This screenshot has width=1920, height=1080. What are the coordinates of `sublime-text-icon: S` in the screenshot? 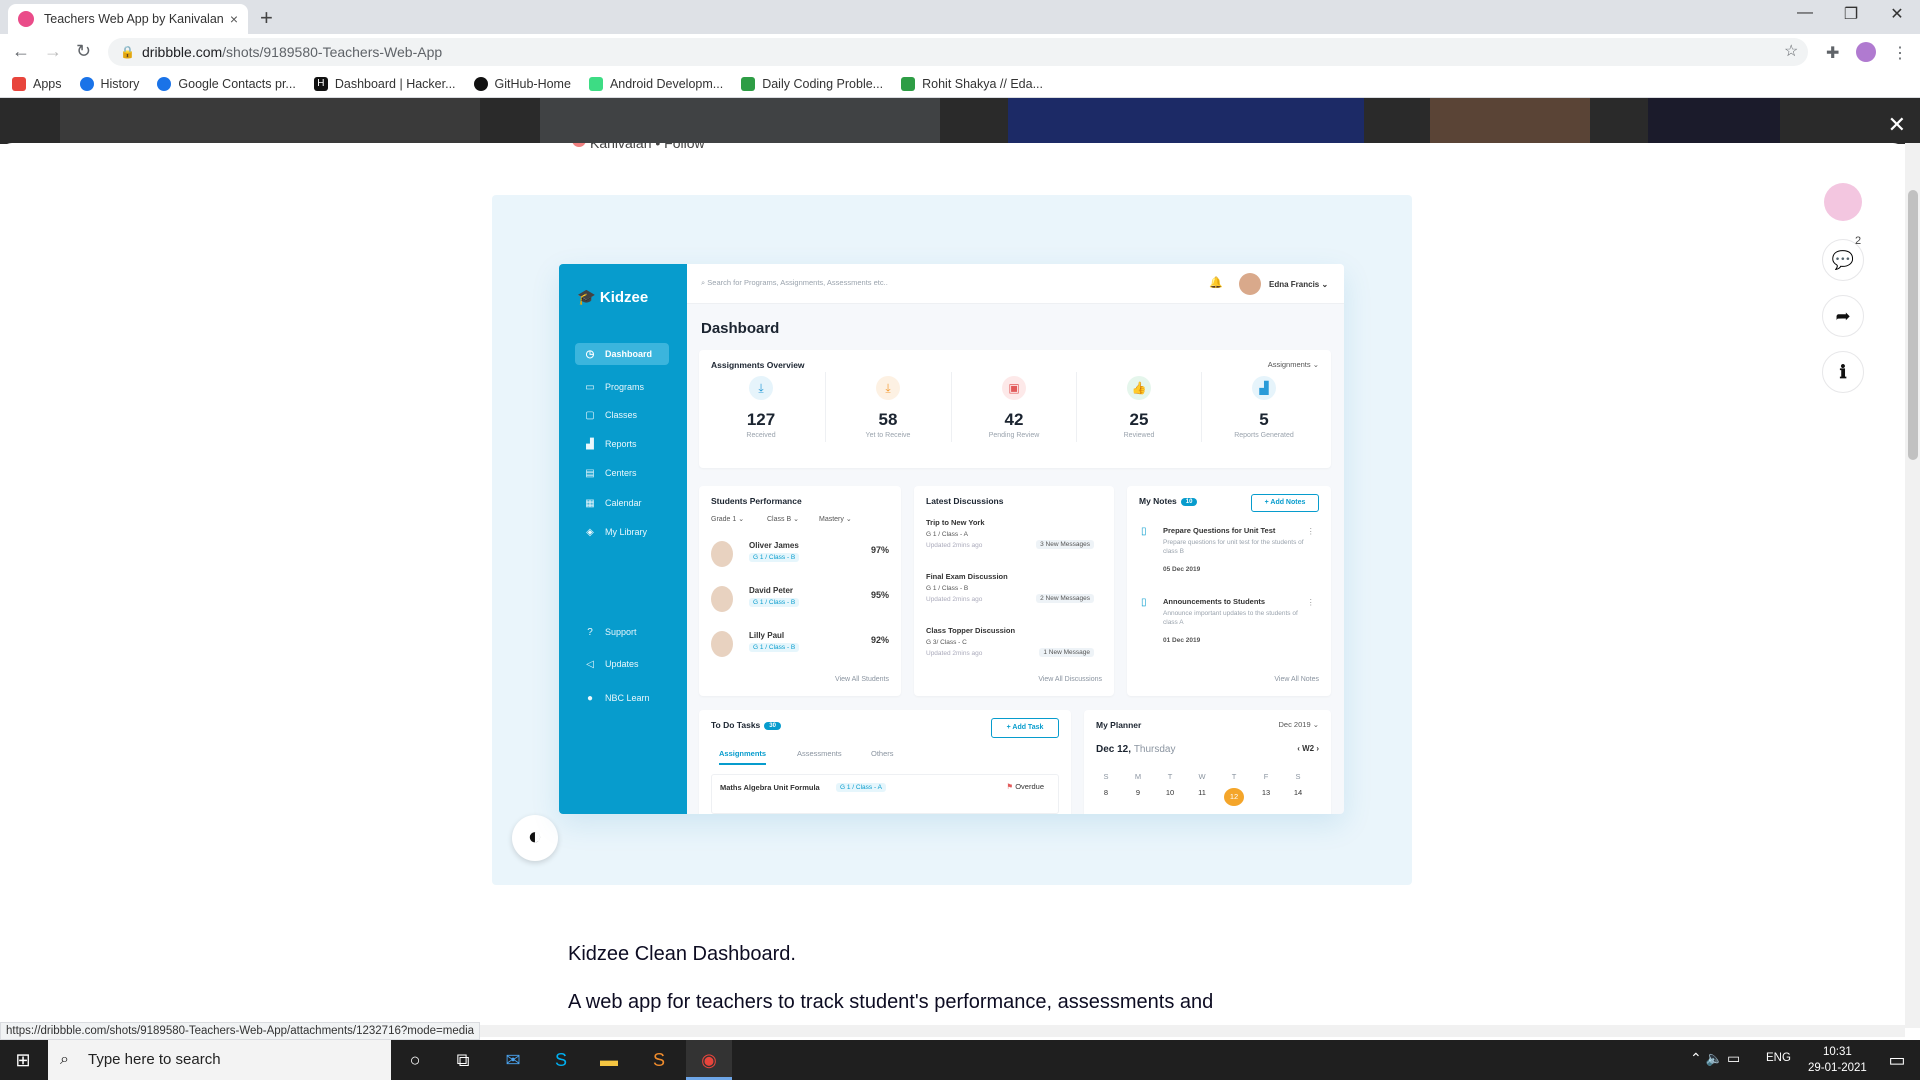 It's located at (659, 1060).